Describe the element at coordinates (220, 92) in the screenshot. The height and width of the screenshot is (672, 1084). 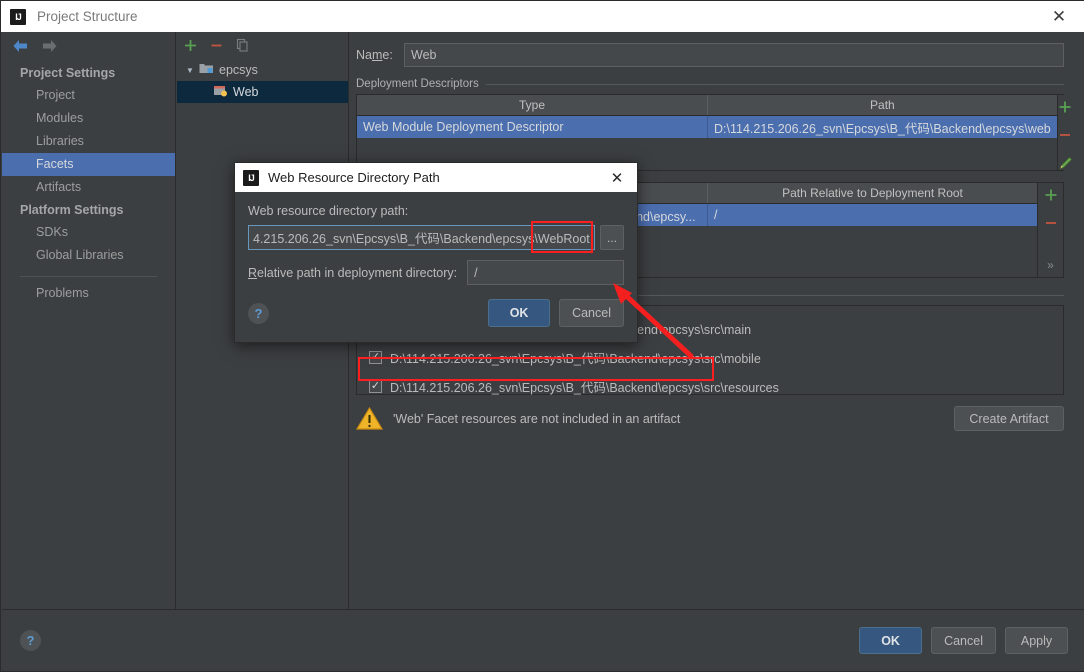
I see `web-facet-icon` at that location.